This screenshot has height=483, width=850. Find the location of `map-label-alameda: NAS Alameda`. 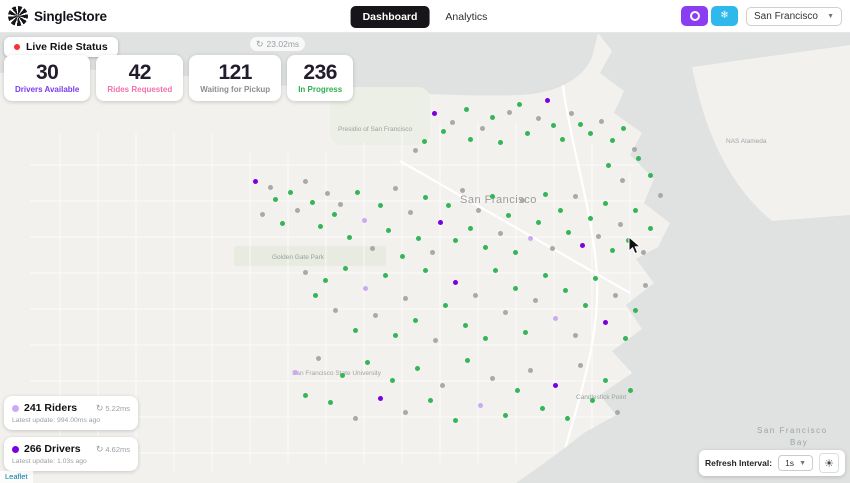

map-label-alameda: NAS Alameda is located at coordinates (746, 141).